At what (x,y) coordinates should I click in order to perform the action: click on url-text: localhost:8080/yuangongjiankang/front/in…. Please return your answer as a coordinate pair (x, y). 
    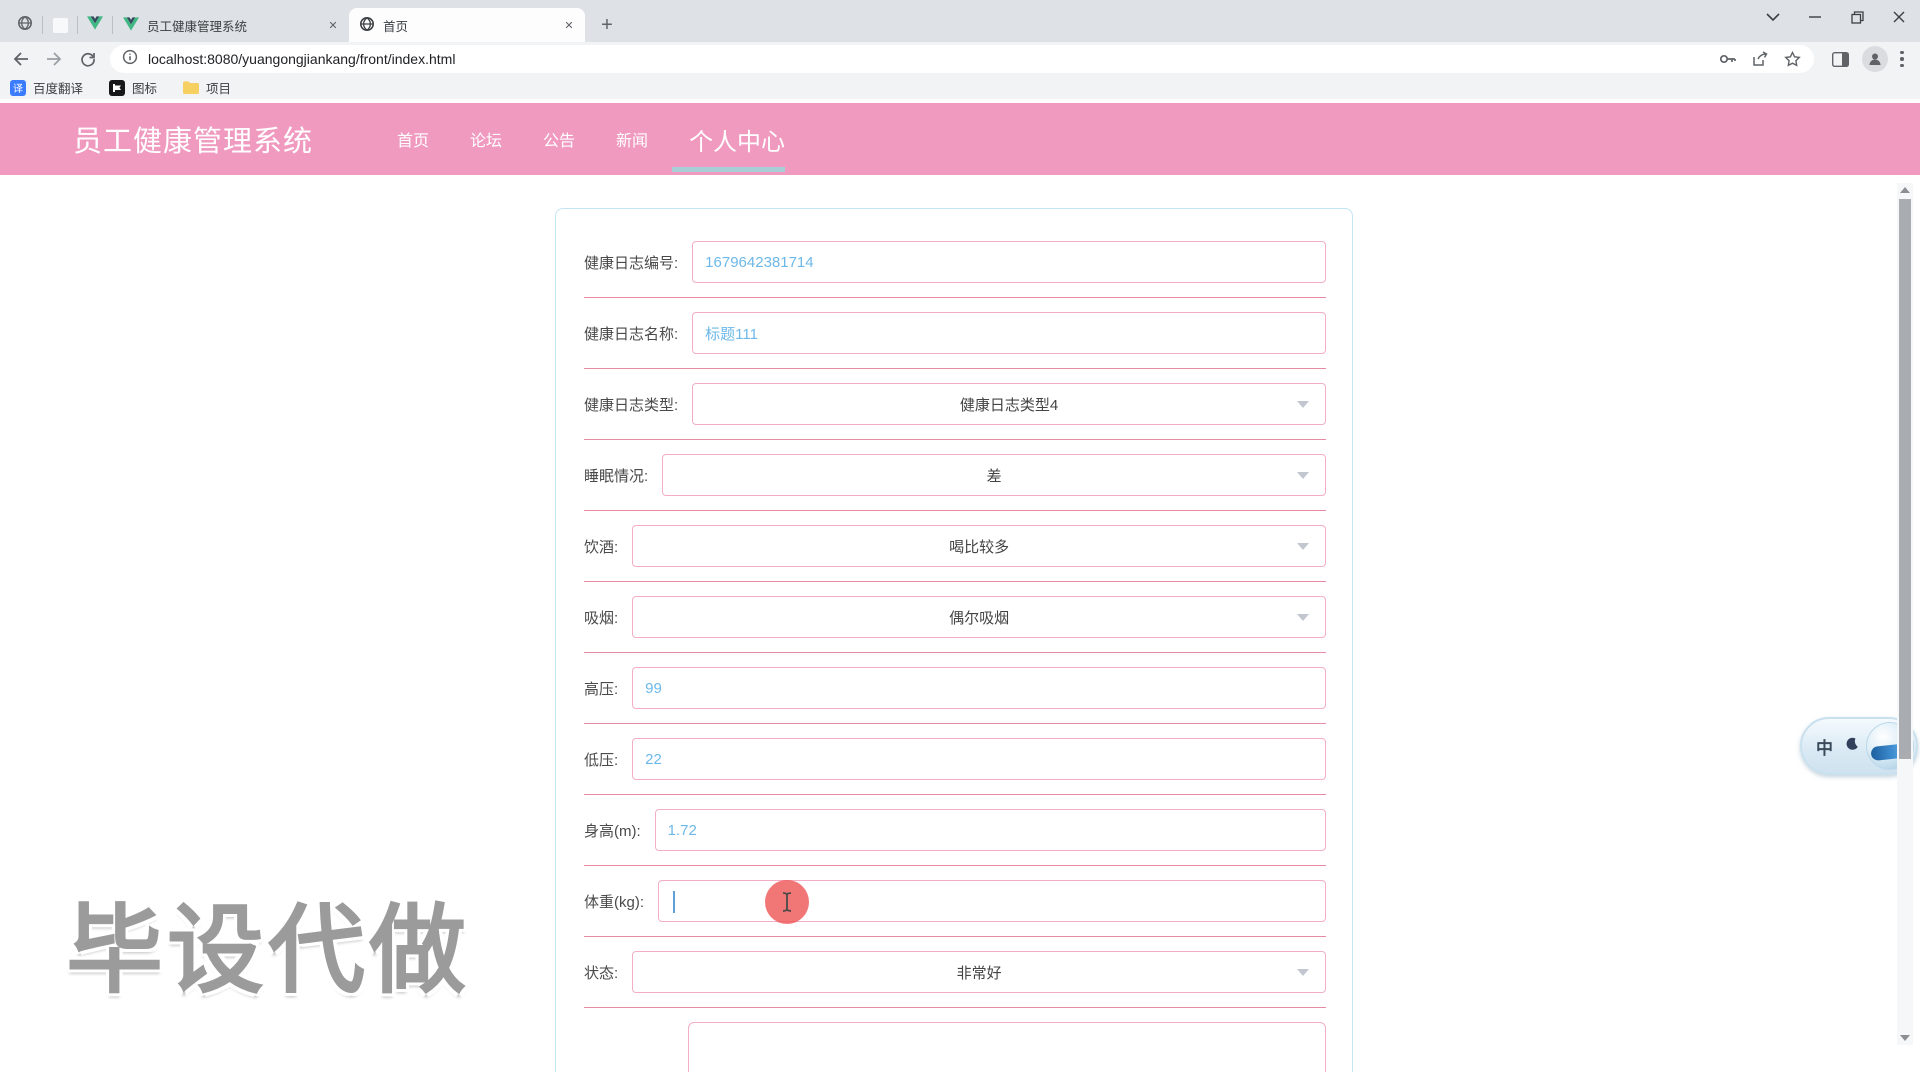
    Looking at the image, I should click on (928, 59).